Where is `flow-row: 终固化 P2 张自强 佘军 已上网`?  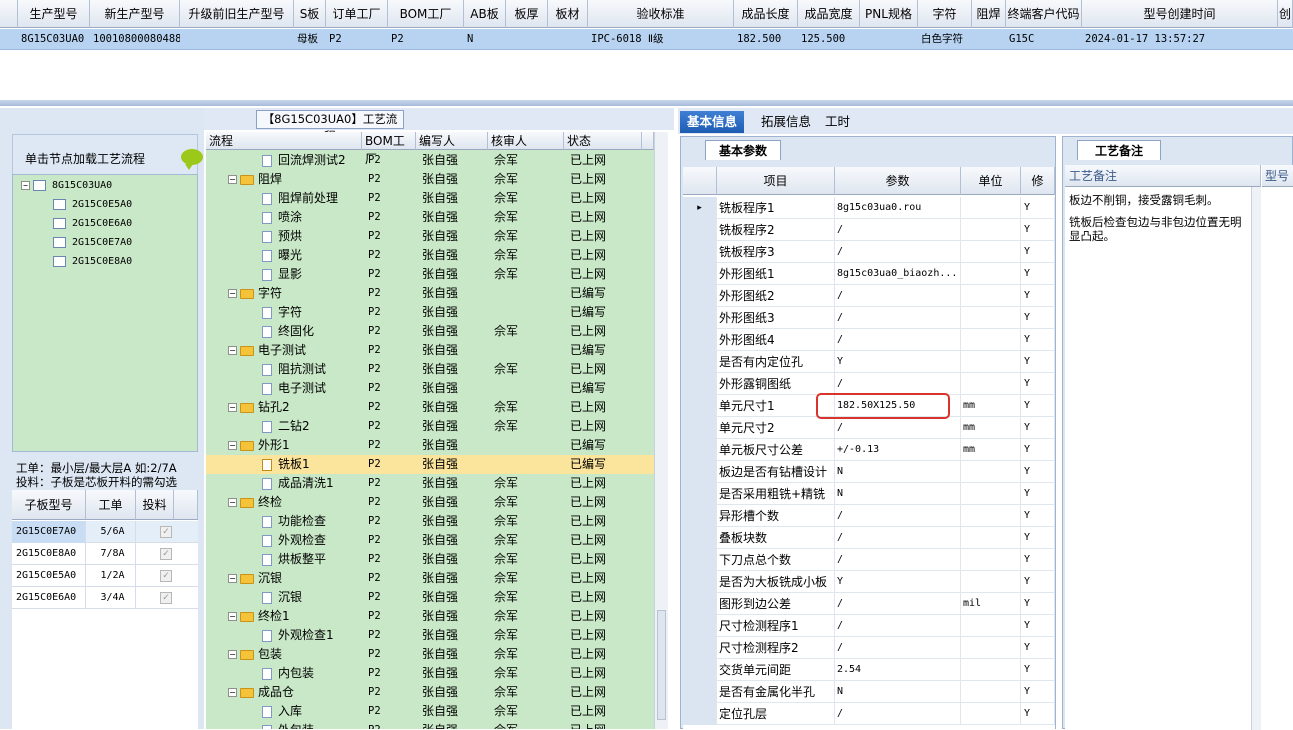
flow-row: 终固化 P2 张自强 佘军 已上网 is located at coordinates (430, 331).